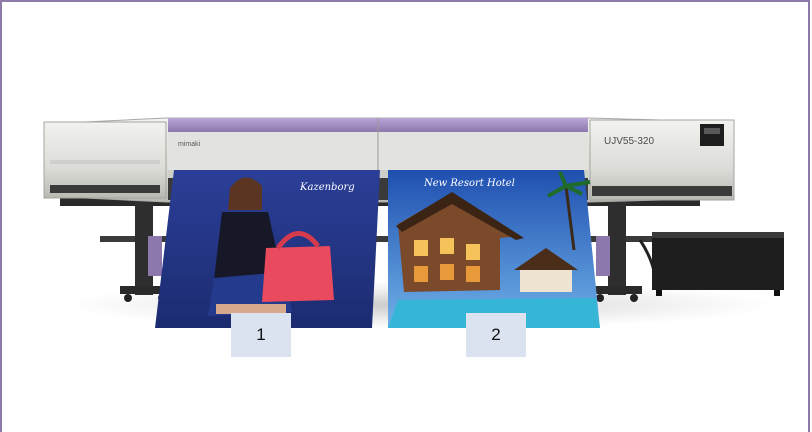 The width and height of the screenshot is (812, 432). Describe the element at coordinates (261, 335) in the screenshot. I see `print-label-1: 1` at that location.